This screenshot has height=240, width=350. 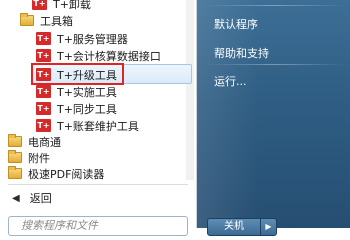 I want to click on folder-item-toolbox: 工具箱, so click(x=97, y=20).